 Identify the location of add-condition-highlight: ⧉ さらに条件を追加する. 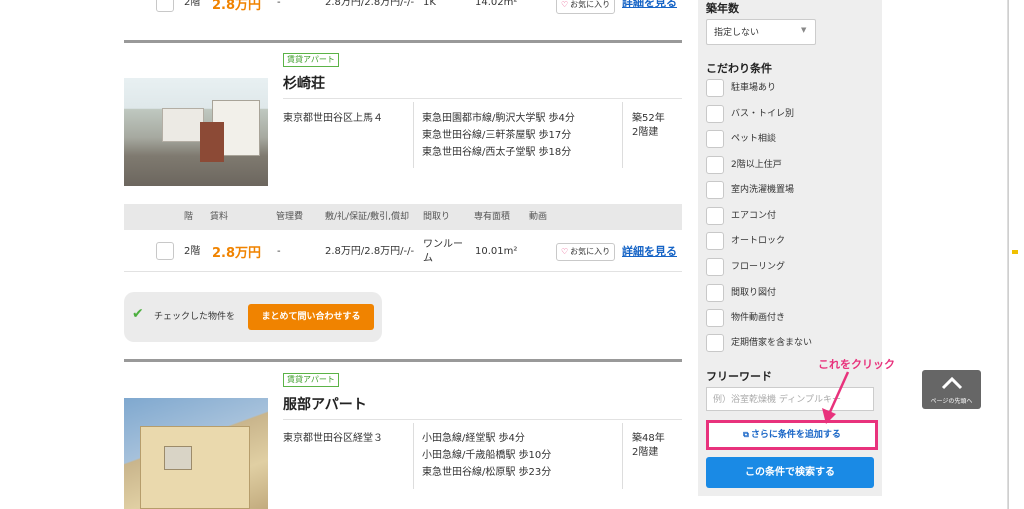
(792, 435).